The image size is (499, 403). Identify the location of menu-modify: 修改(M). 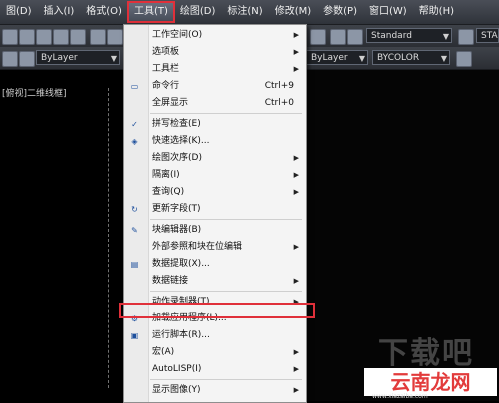
(293, 12).